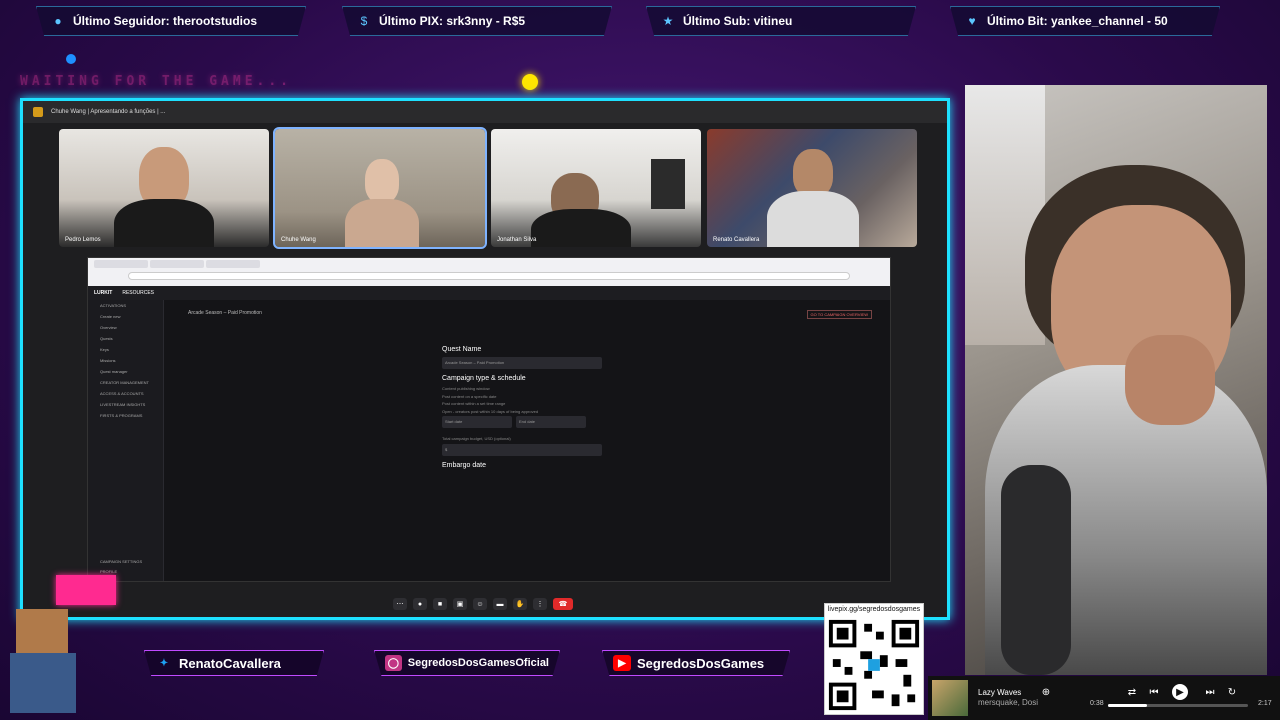 The image size is (1280, 720). Describe the element at coordinates (125, 349) in the screenshot. I see `sidebar-item: Keys` at that location.